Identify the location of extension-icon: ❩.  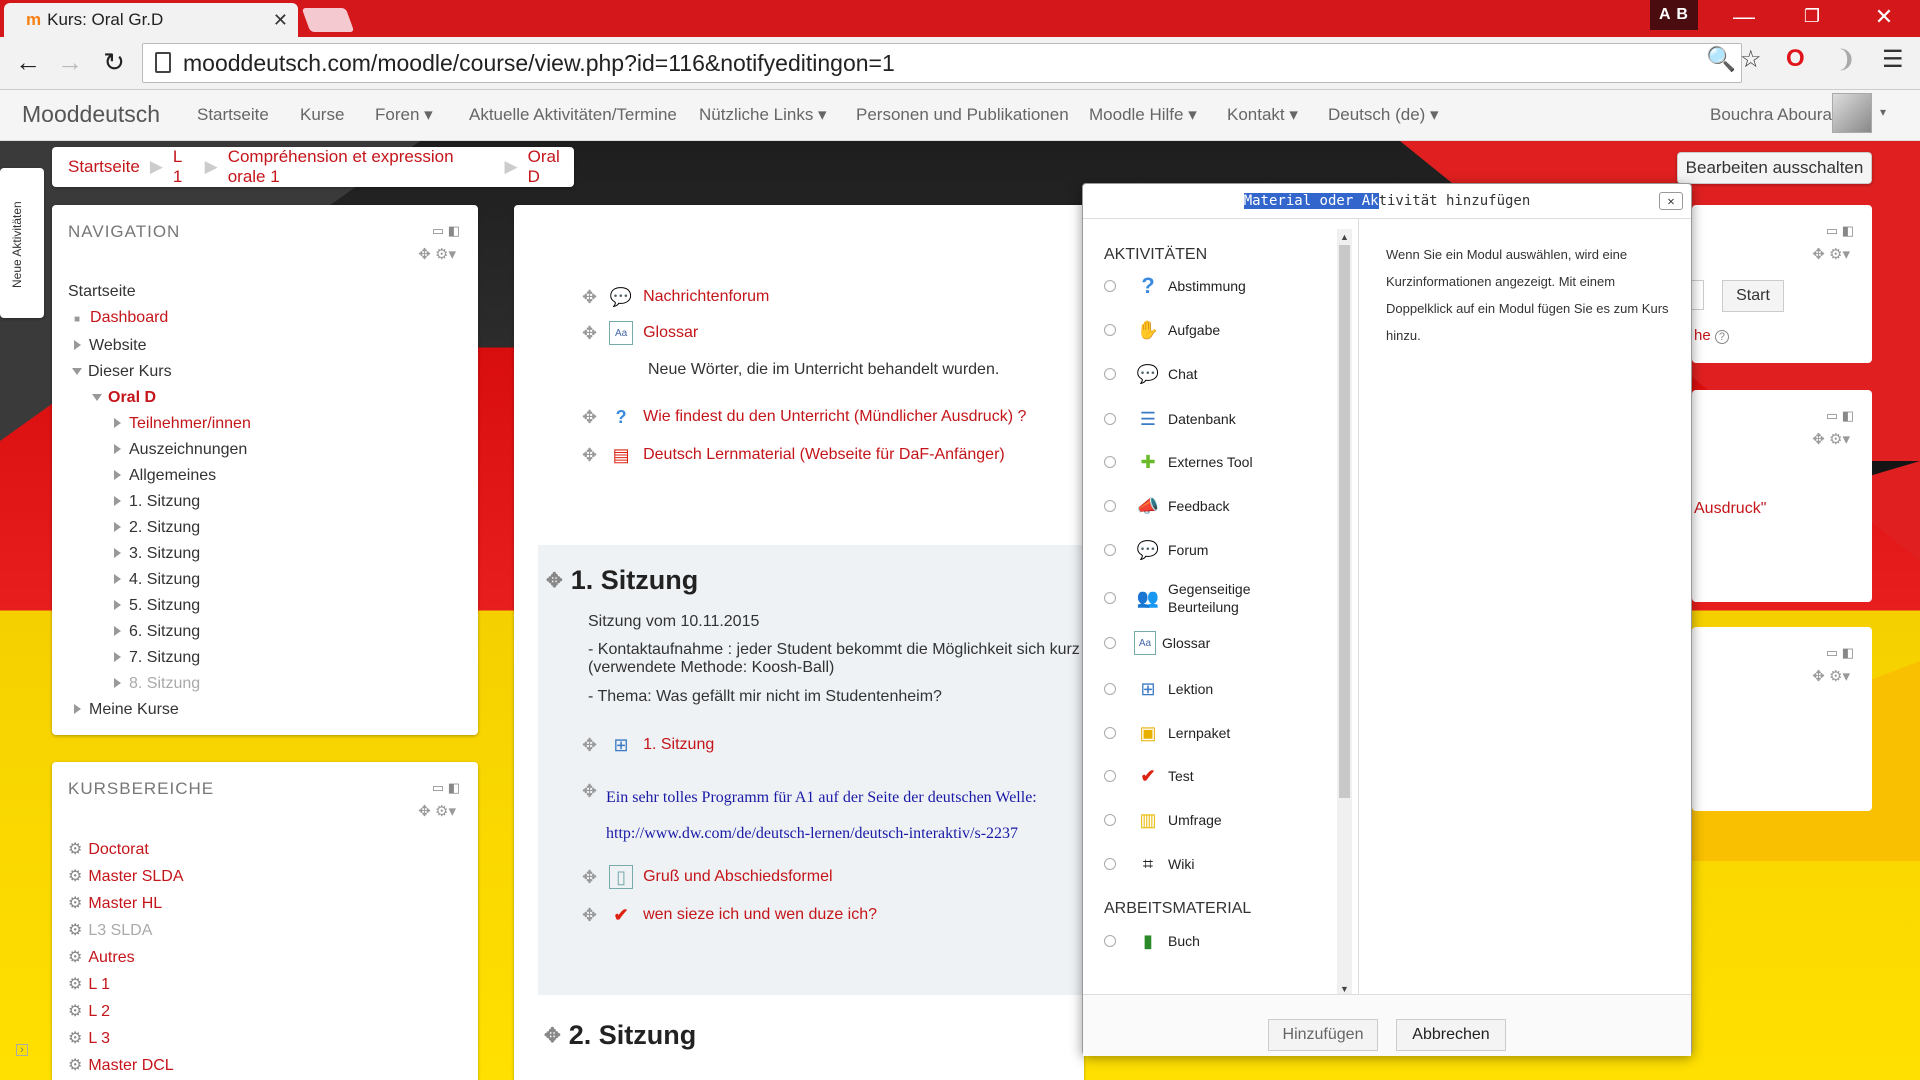
(1846, 59).